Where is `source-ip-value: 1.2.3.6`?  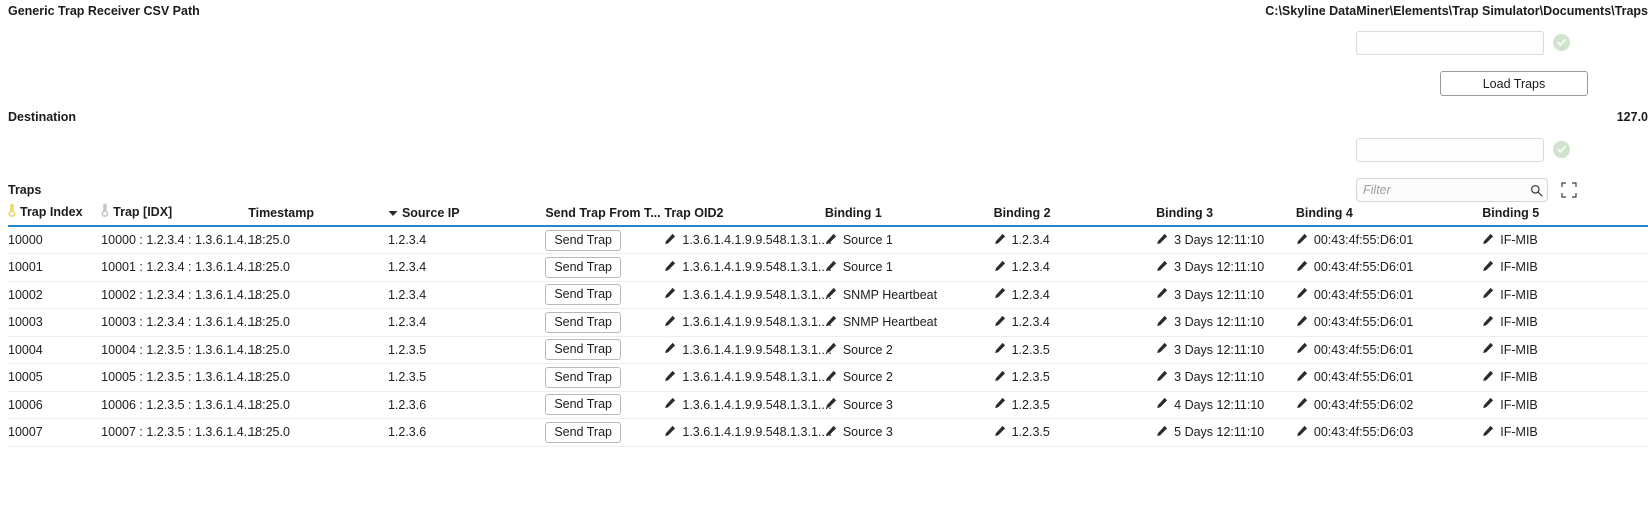 source-ip-value: 1.2.3.6 is located at coordinates (407, 432).